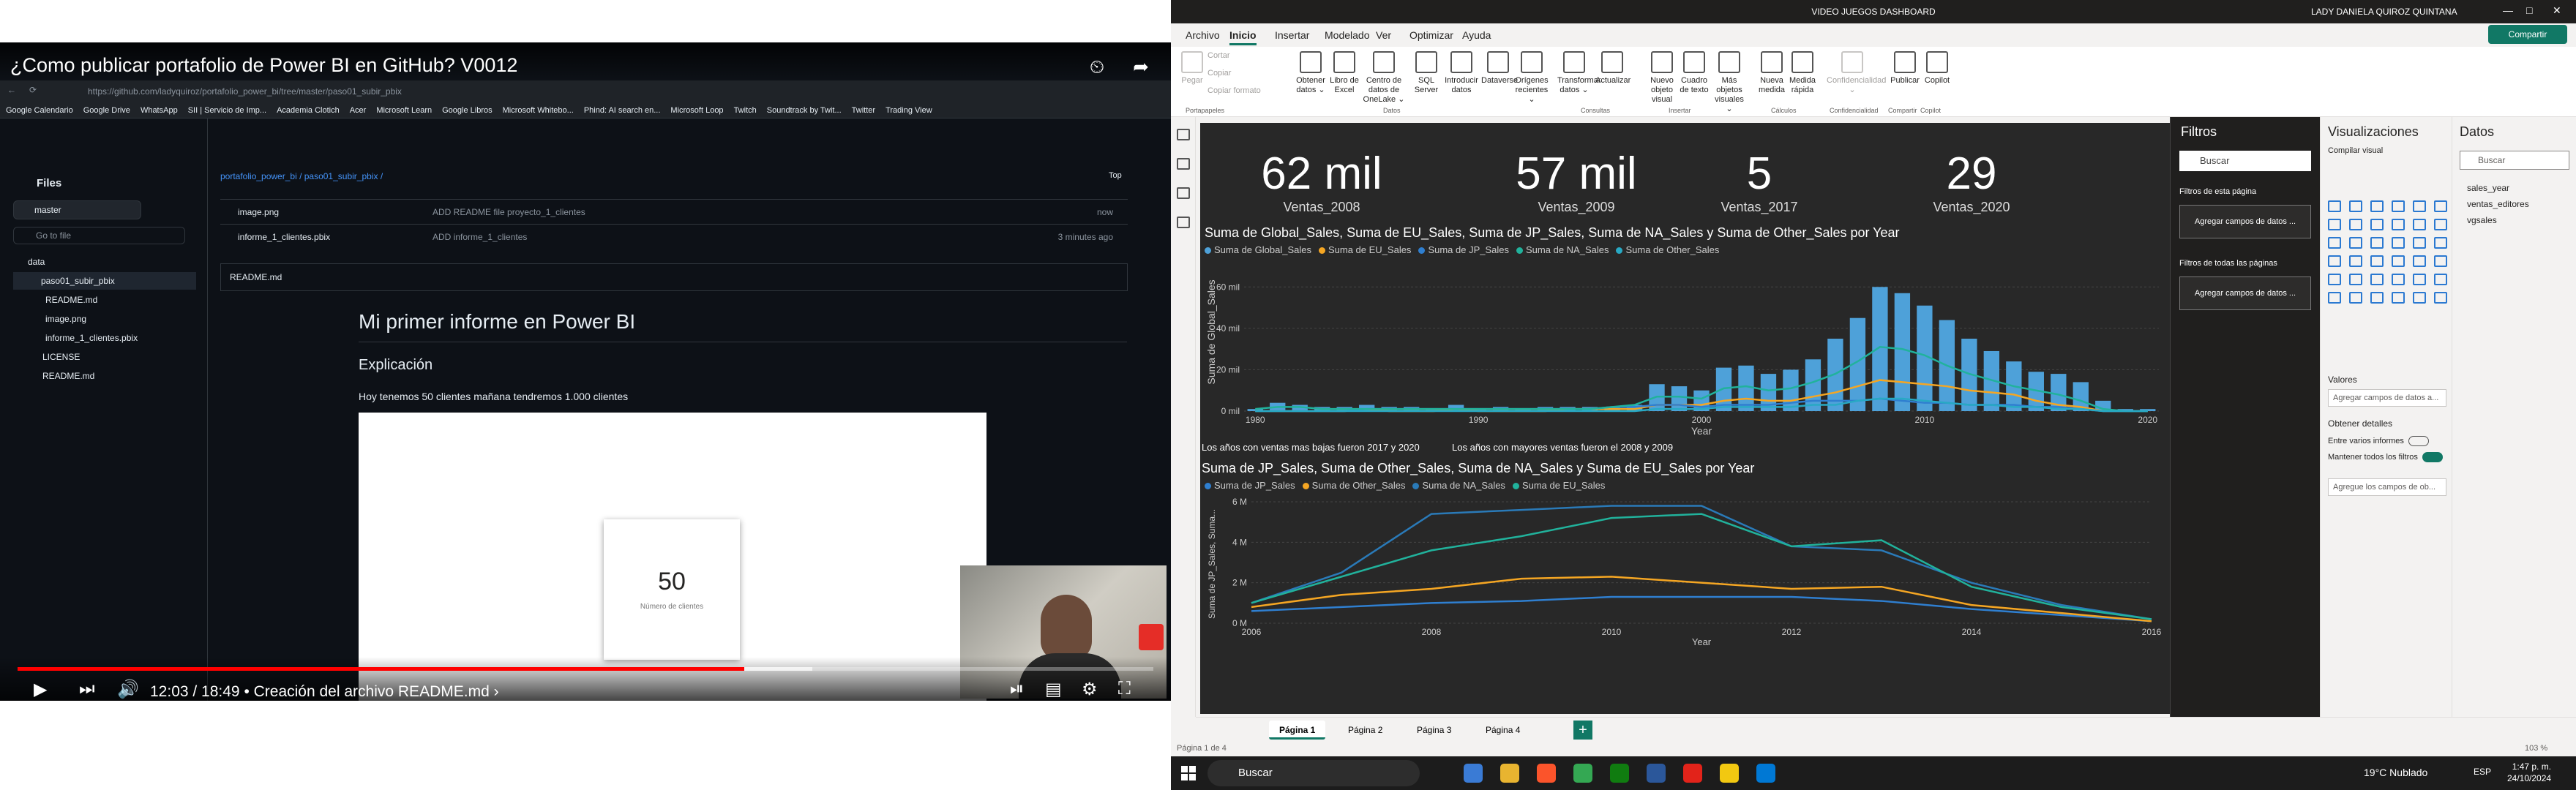 The image size is (2576, 790). Describe the element at coordinates (1097, 67) in the screenshot. I see `watch-later-icon: ⏲` at that location.